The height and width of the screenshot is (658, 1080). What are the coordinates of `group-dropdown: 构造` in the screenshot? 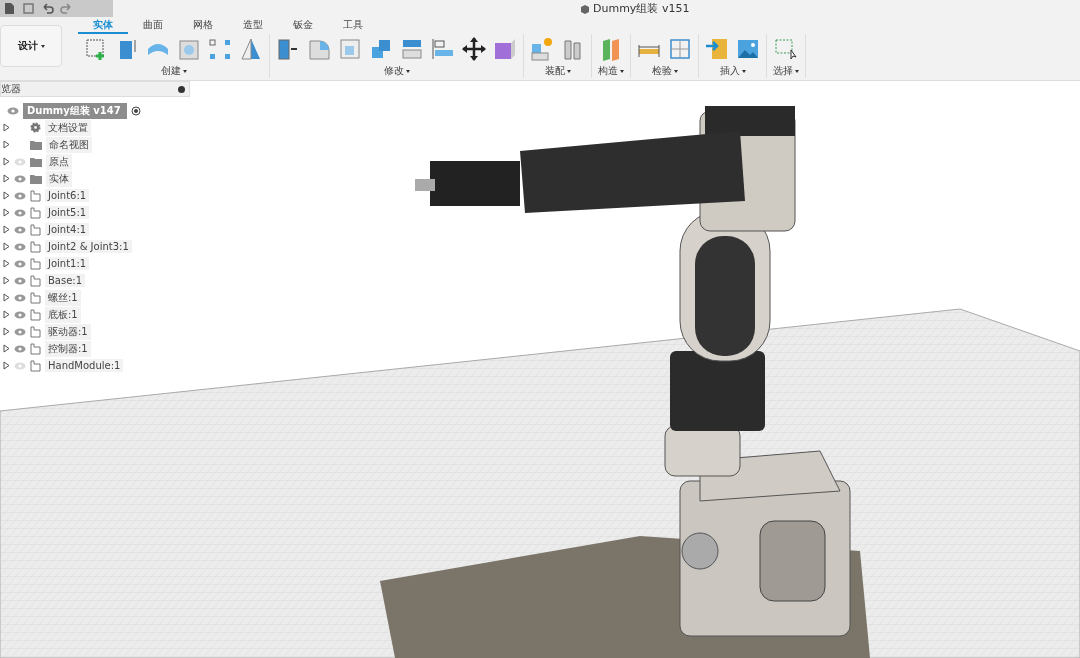 It's located at (611, 71).